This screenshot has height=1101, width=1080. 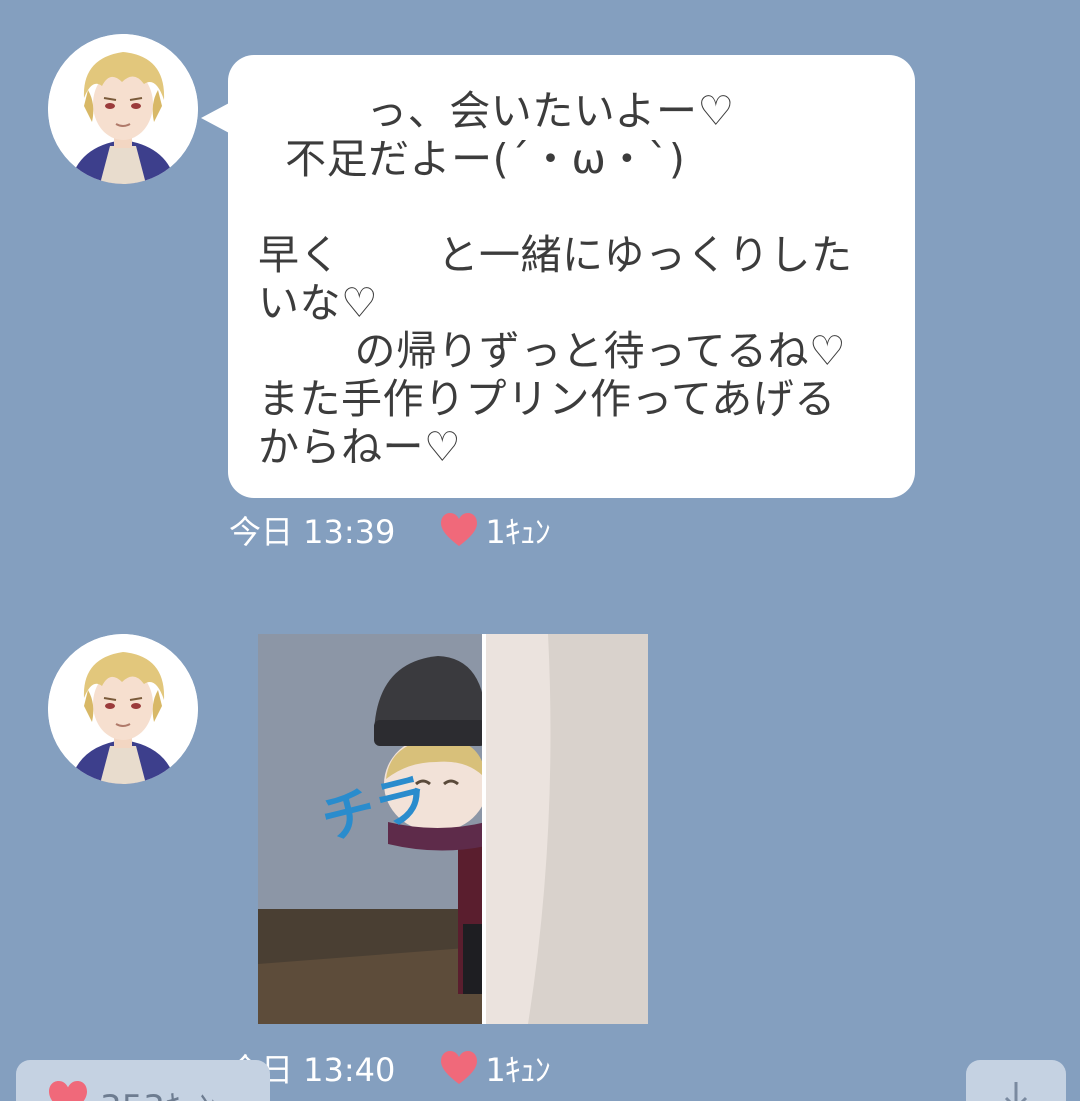 What do you see at coordinates (1016, 1080) in the screenshot?
I see `scroll-down-button` at bounding box center [1016, 1080].